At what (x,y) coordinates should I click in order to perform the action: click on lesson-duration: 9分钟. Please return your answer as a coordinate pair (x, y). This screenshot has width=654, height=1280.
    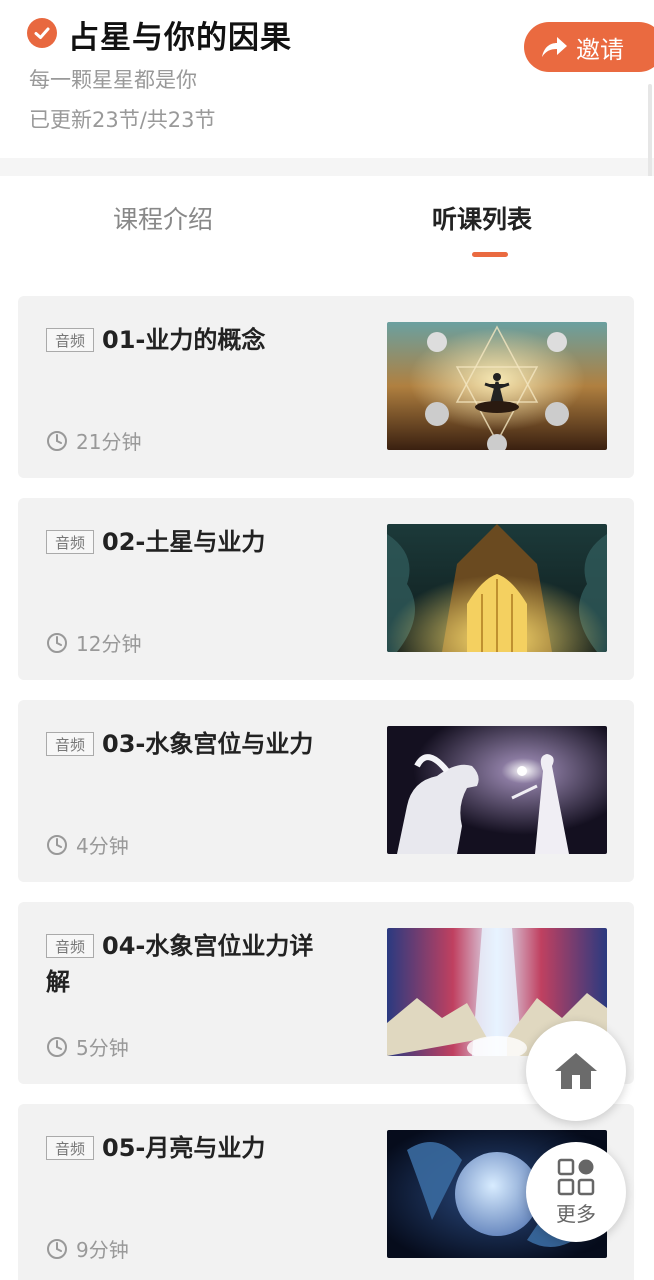
    Looking at the image, I should click on (87, 1248).